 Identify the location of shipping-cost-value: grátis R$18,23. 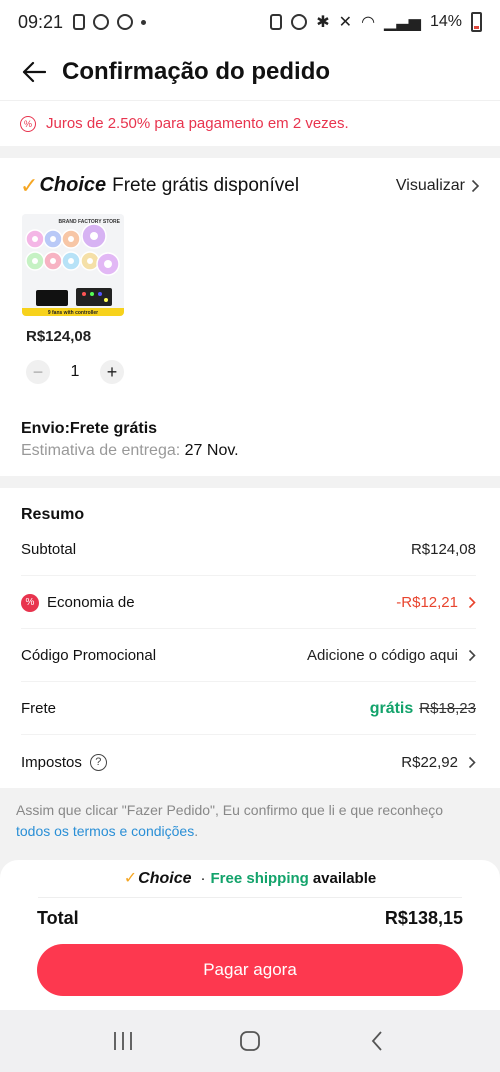
(423, 709).